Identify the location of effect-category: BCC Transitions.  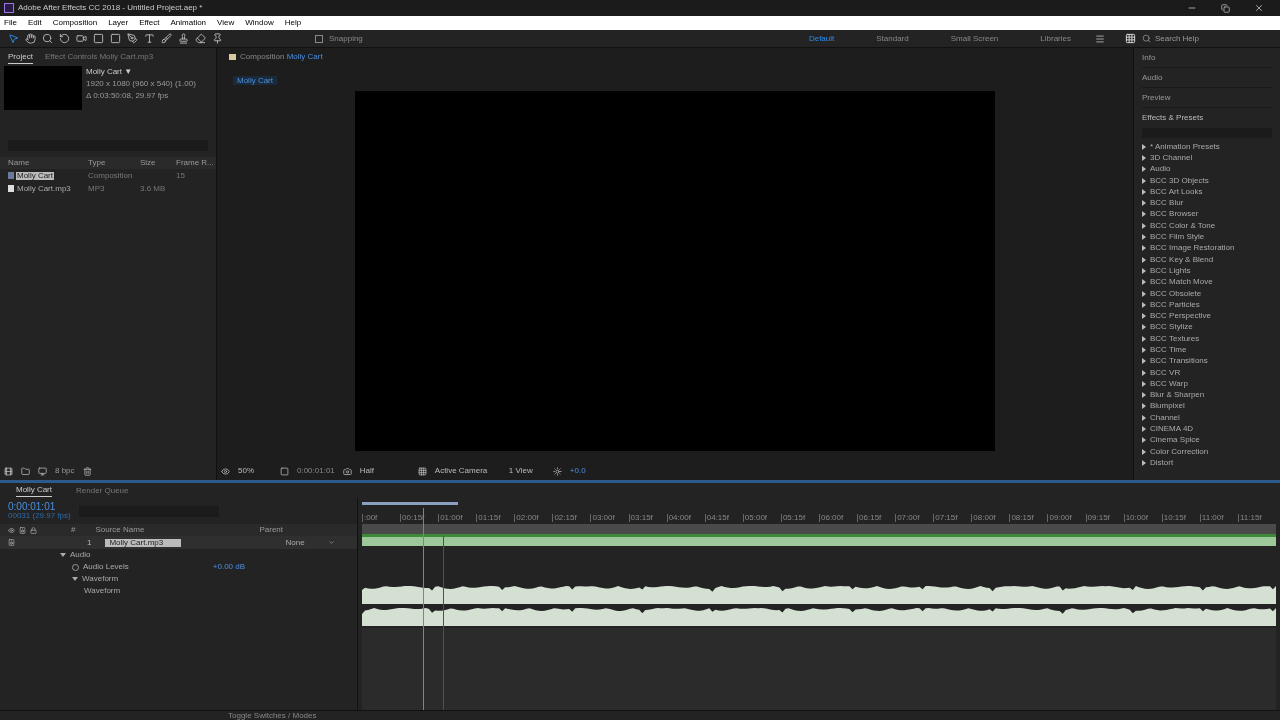
(1179, 361).